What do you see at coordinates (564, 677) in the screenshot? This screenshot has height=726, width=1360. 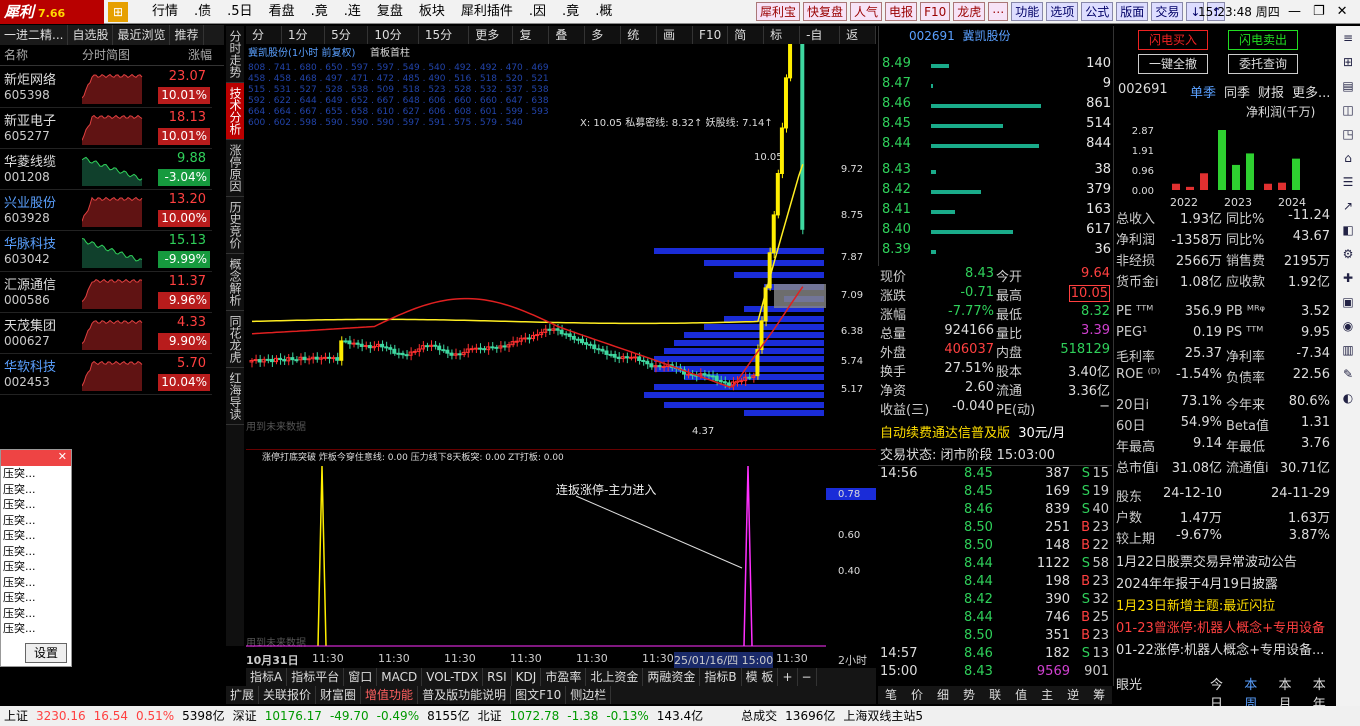 I see `indicator-tab: 市盈率` at bounding box center [564, 677].